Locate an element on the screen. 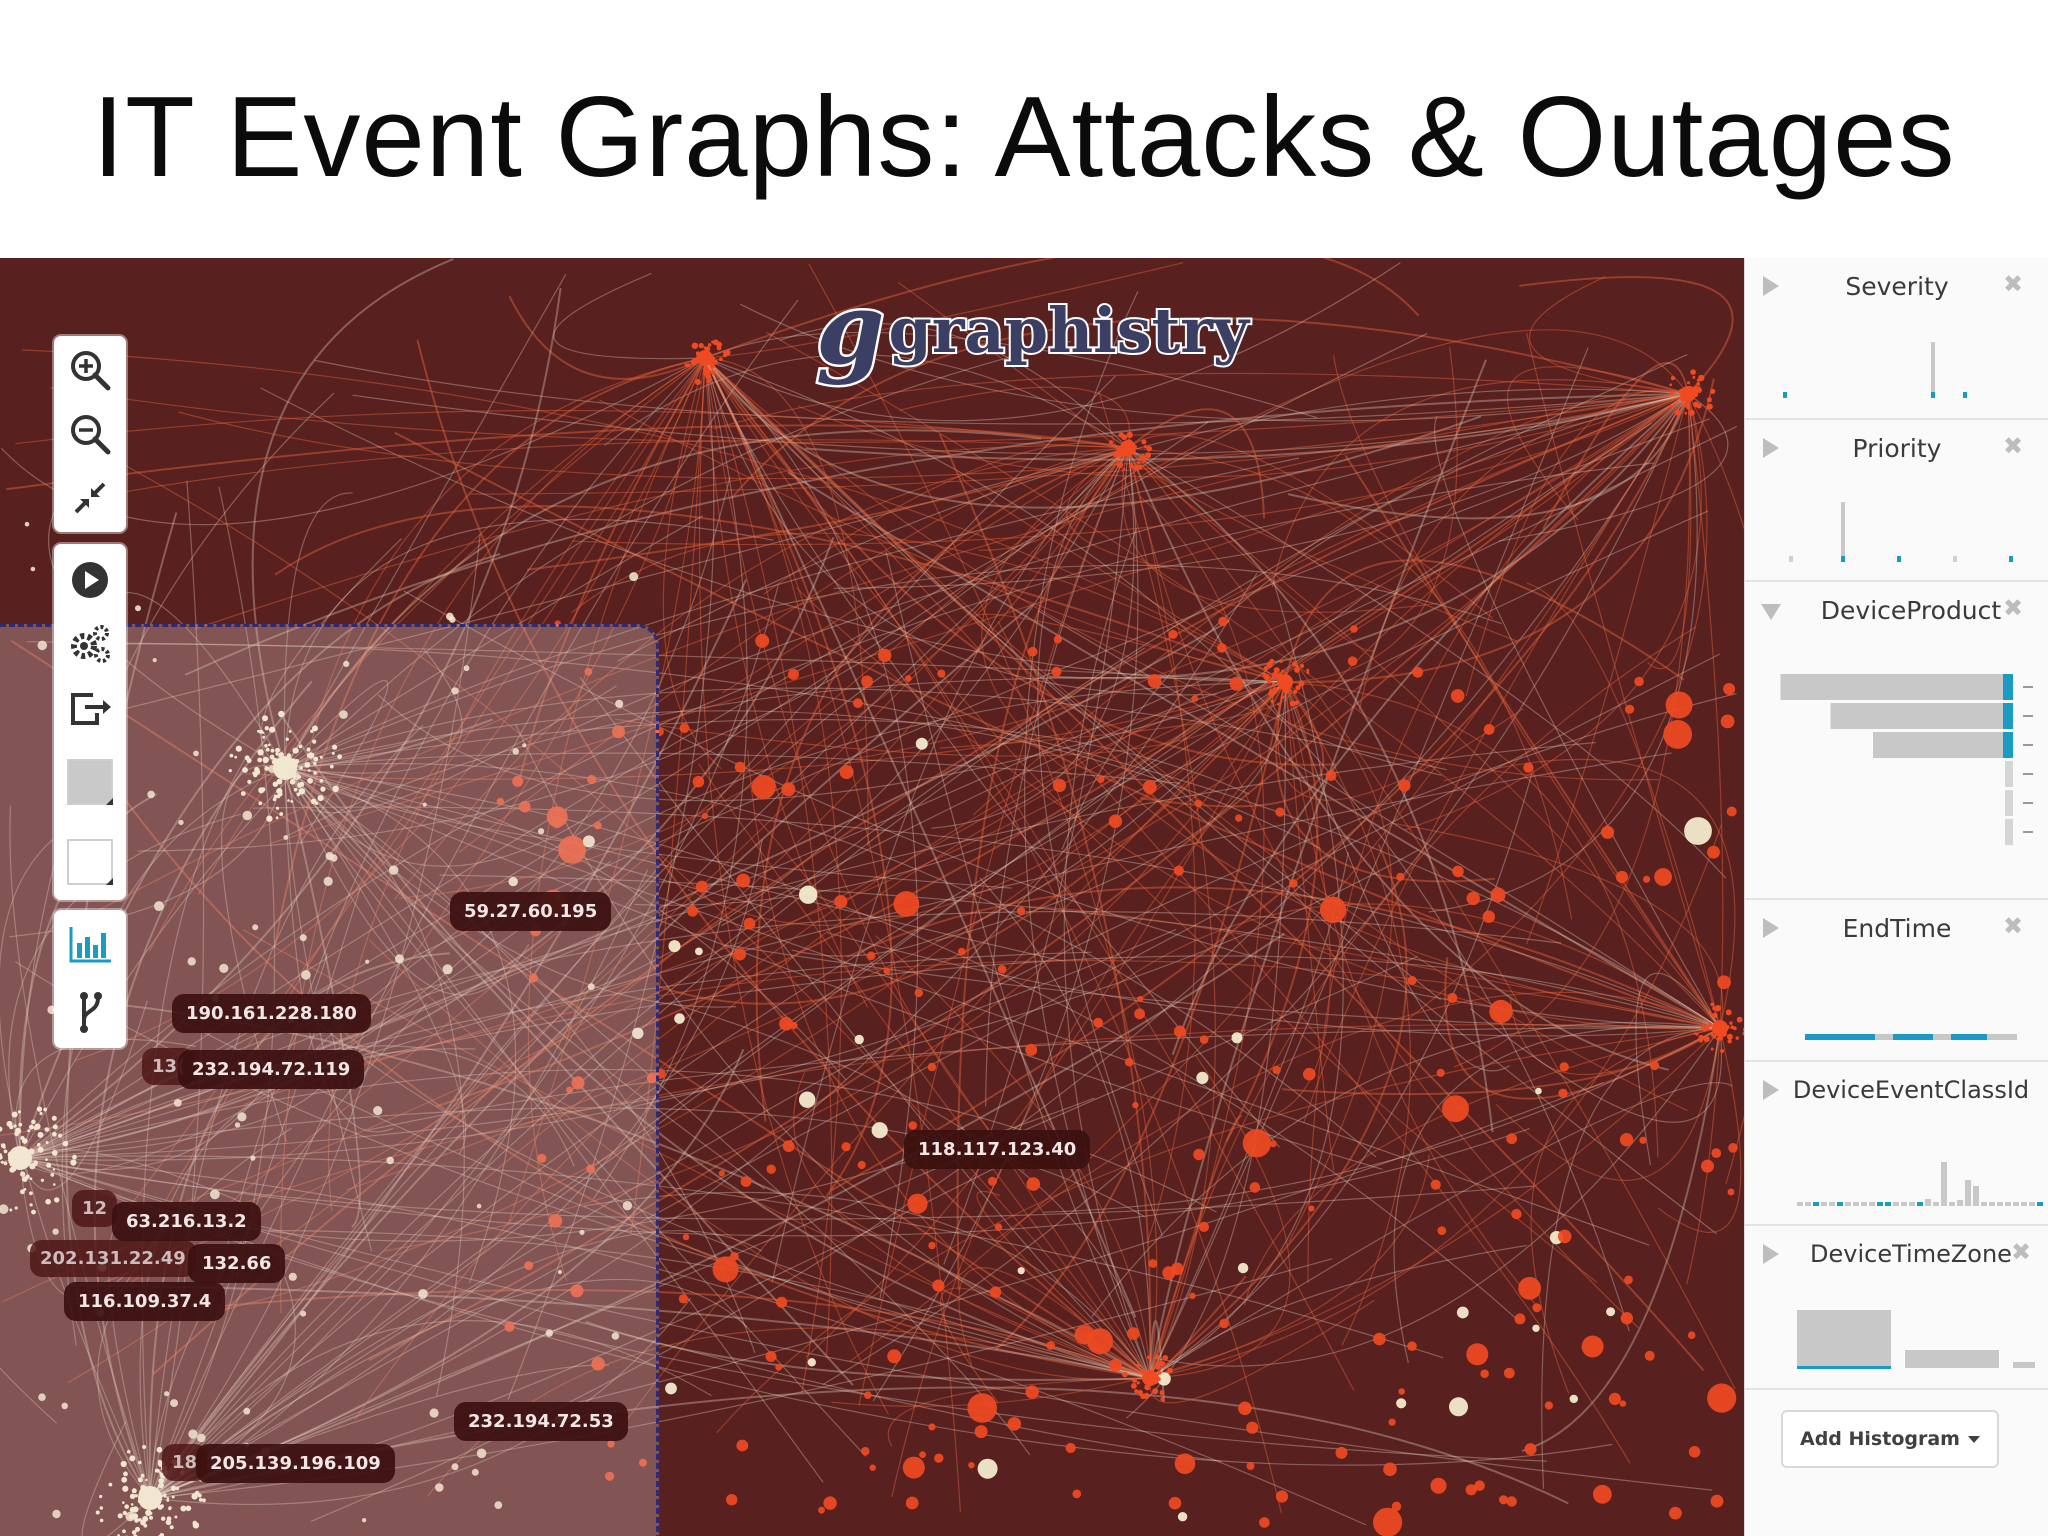 The image size is (2048, 1536). end-time-histogram is located at coordinates (1896, 980).